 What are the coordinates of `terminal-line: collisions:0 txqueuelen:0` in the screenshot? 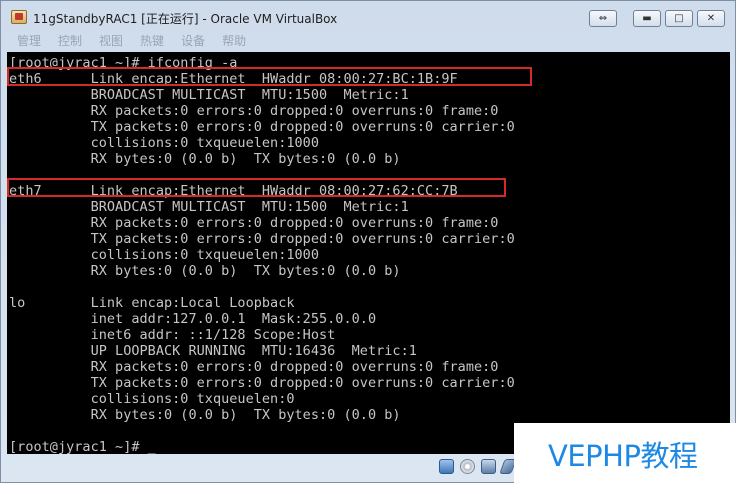 It's located at (152, 399).